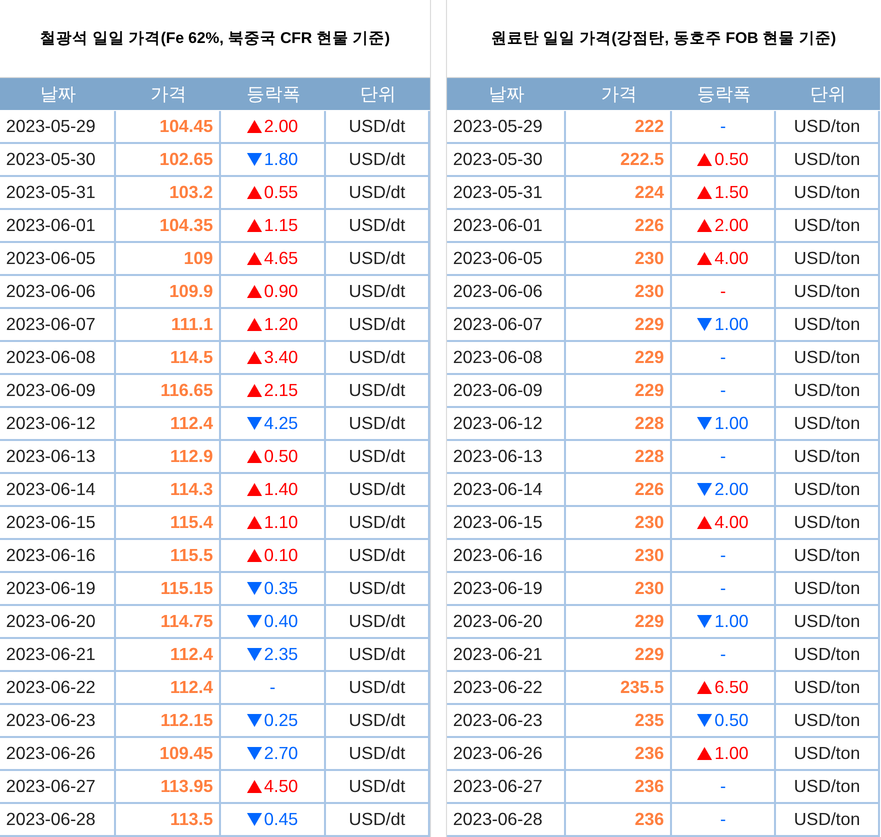  I want to click on price-cell: 114.5, so click(168, 358).